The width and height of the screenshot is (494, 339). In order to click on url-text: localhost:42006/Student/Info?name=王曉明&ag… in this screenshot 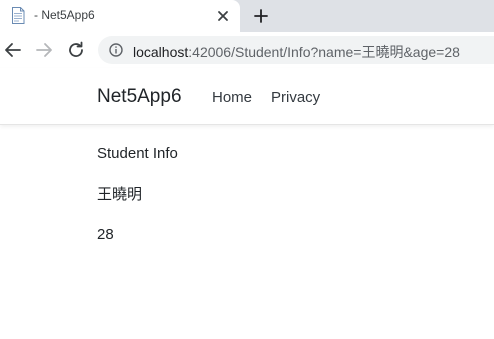, I will do `click(296, 52)`.